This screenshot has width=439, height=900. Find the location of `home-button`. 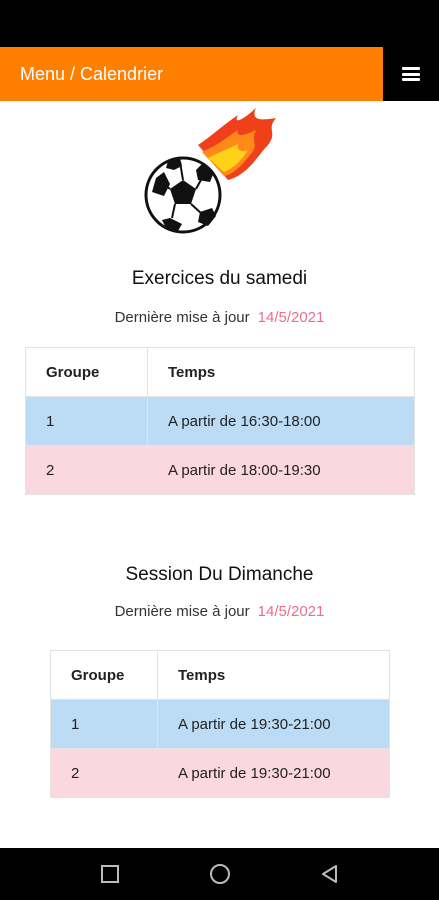

home-button is located at coordinates (220, 874).